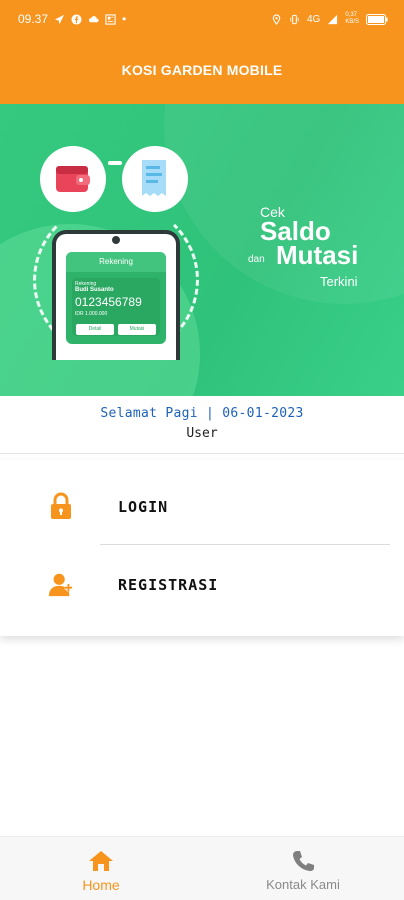 Image resolution: width=404 pixels, height=900 pixels. Describe the element at coordinates (294, 19) in the screenshot. I see `vibrate-icon` at that location.